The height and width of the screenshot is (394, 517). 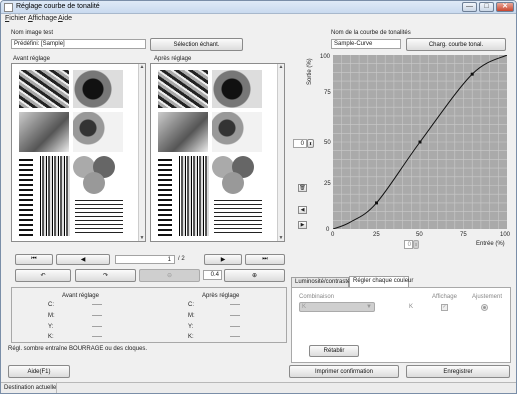 I want to click on dropdown-arrow-icon: ▼, so click(x=369, y=307).